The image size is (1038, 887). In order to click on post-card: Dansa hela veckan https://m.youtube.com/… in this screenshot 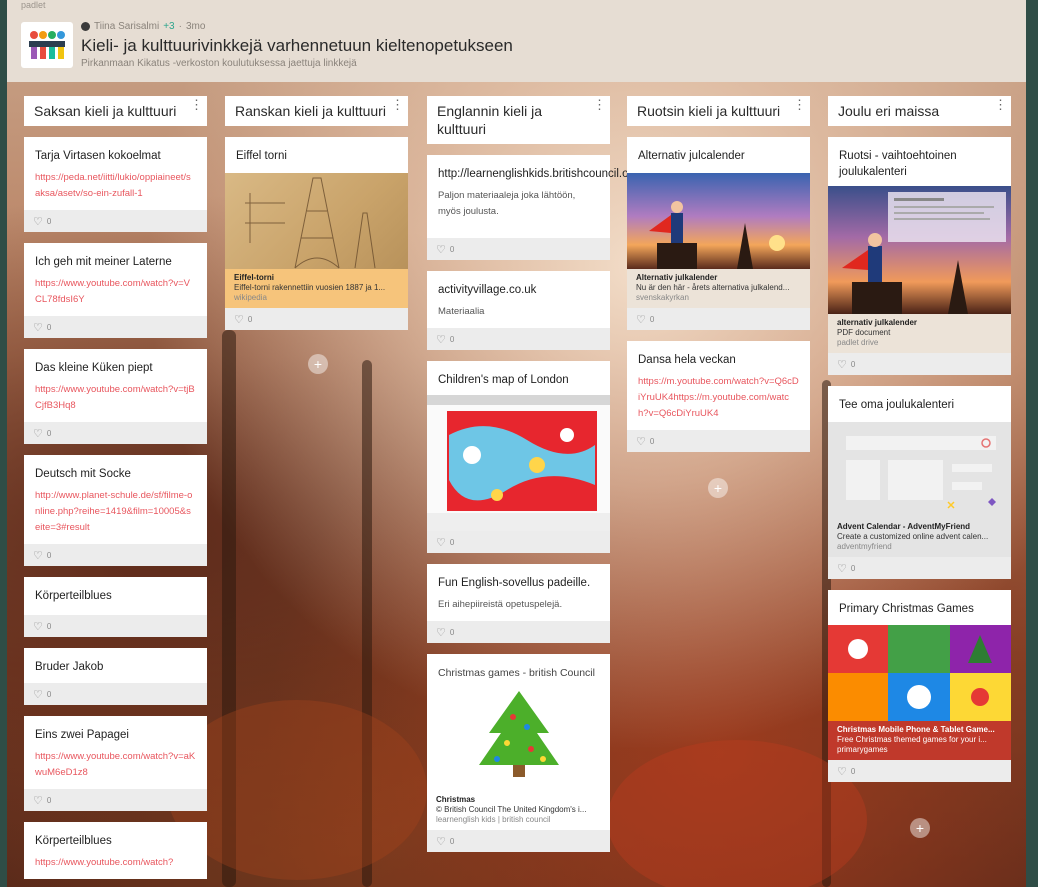, I will do `click(718, 396)`.